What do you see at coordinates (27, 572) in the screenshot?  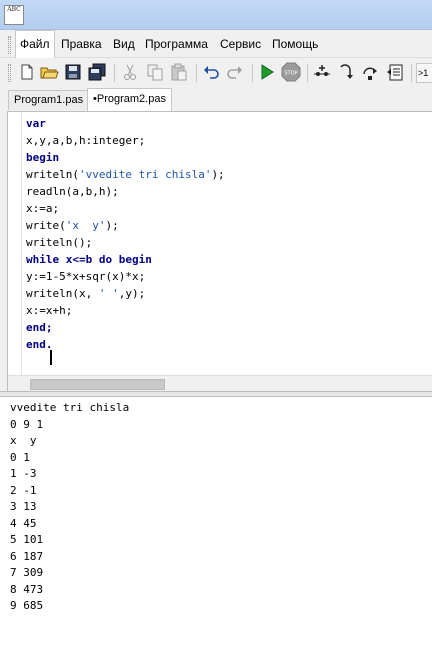 I see `output-line: 7 309` at bounding box center [27, 572].